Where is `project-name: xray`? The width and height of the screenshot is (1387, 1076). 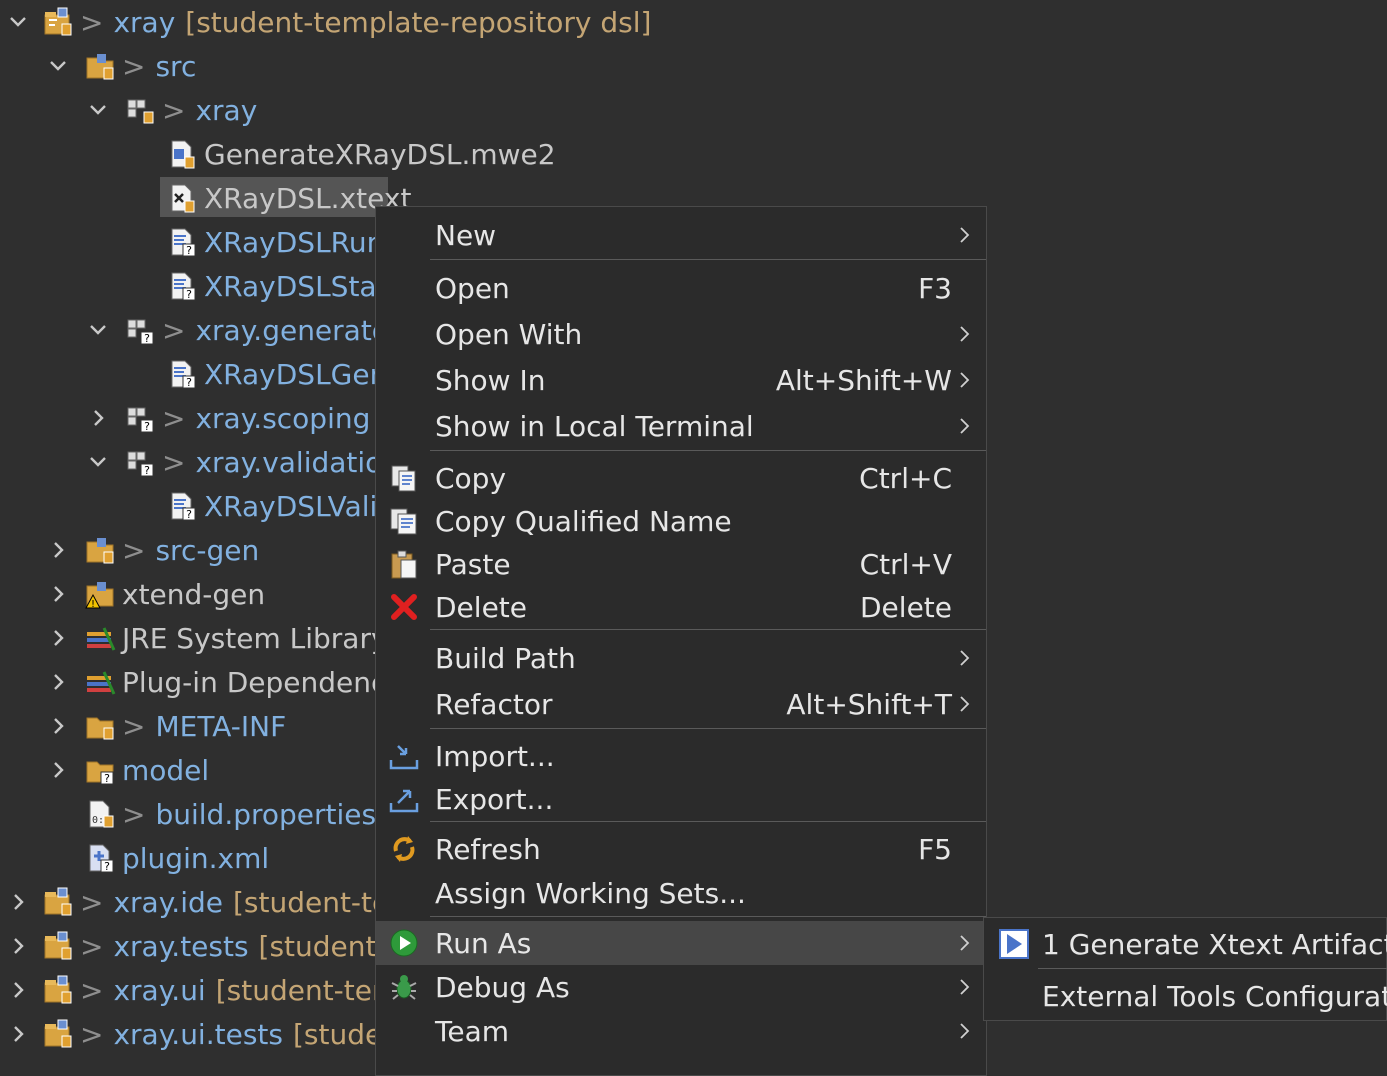 project-name: xray is located at coordinates (144, 22).